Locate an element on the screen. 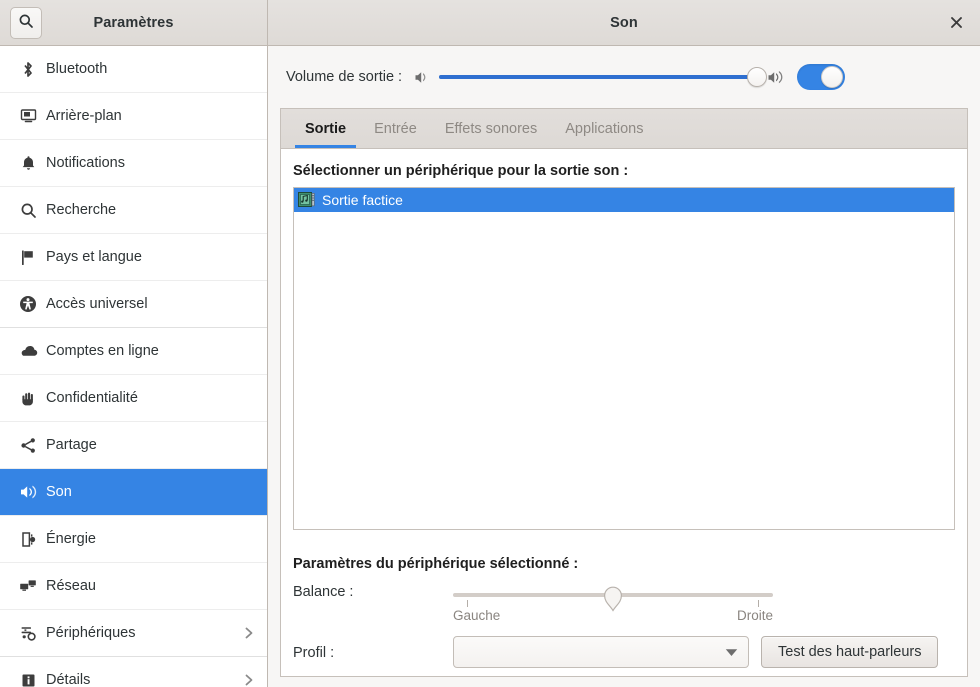  sidebar-item-label: Bluetooth is located at coordinates (77, 69).